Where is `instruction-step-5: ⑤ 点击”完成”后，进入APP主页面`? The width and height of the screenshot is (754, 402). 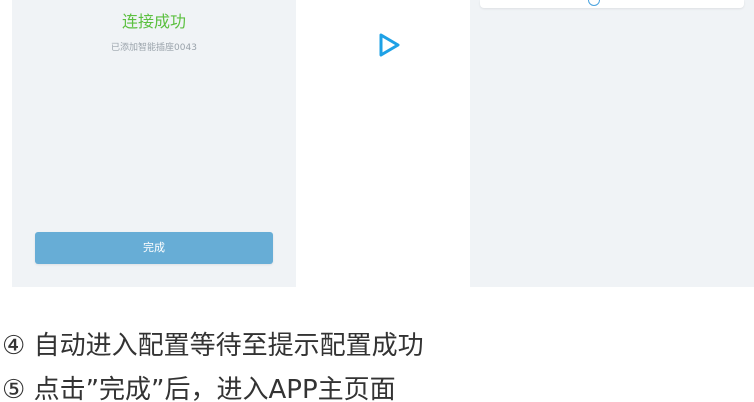 instruction-step-5: ⑤ 点击”完成”后，进入APP主页面 is located at coordinates (199, 388).